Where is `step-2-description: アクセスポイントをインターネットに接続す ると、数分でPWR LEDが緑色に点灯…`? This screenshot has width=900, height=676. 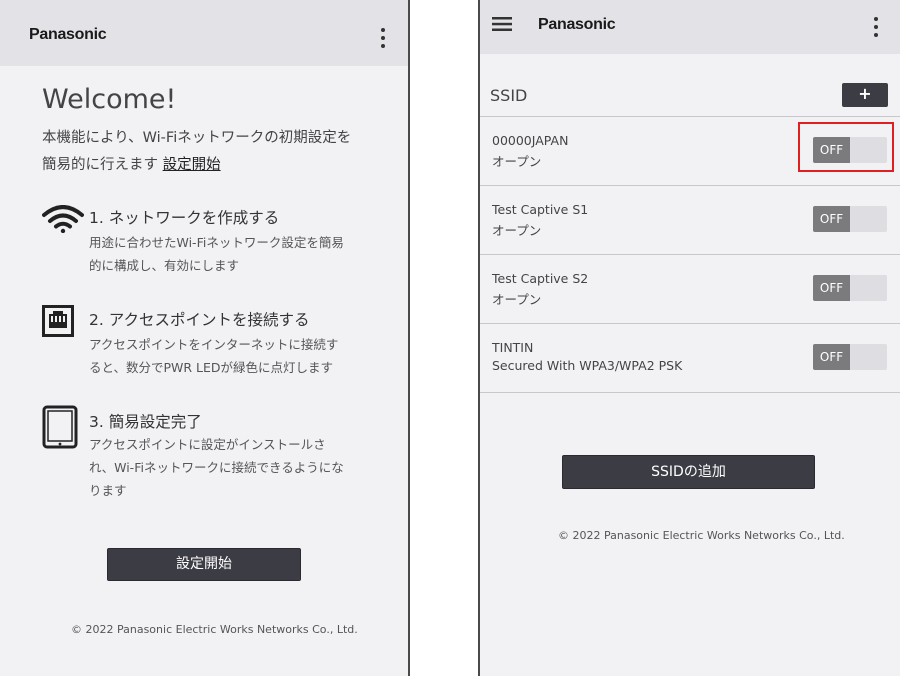 step-2-description: アクセスポイントをインターネットに接続す ると、数分でPWR LEDが緑色に点灯… is located at coordinates (214, 356).